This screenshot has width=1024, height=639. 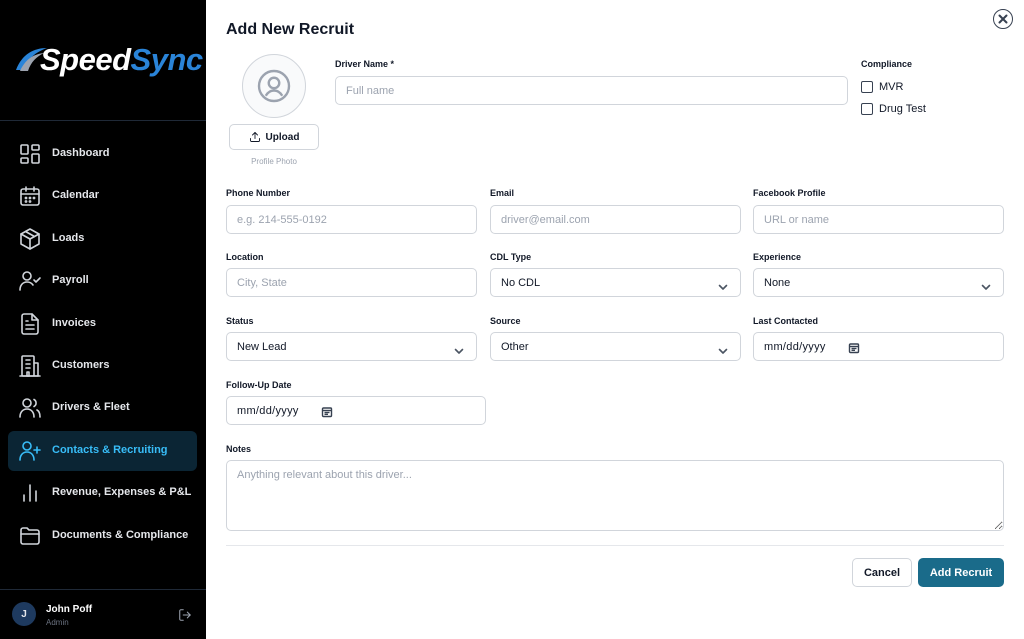 I want to click on sidebar-item-label: Revenue, Expenses & P&L, so click(x=122, y=492).